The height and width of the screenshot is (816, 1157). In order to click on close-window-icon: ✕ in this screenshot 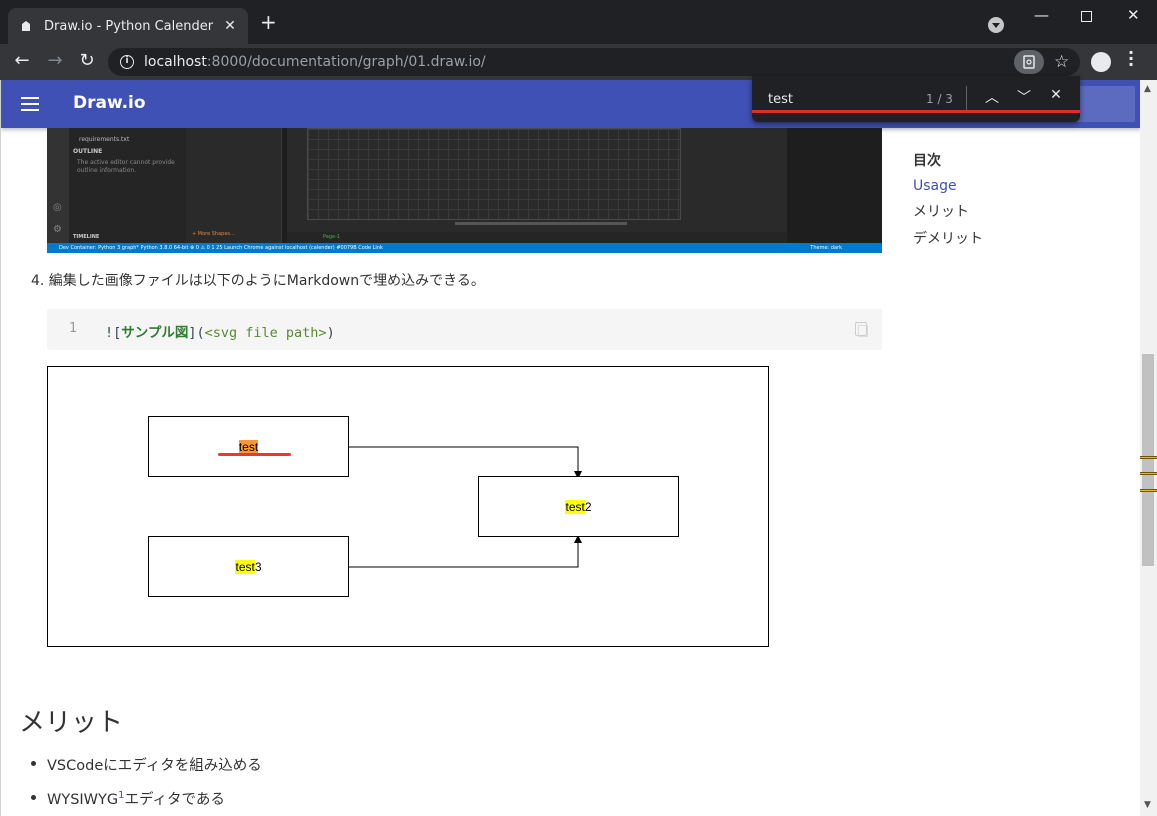, I will do `click(1133, 15)`.